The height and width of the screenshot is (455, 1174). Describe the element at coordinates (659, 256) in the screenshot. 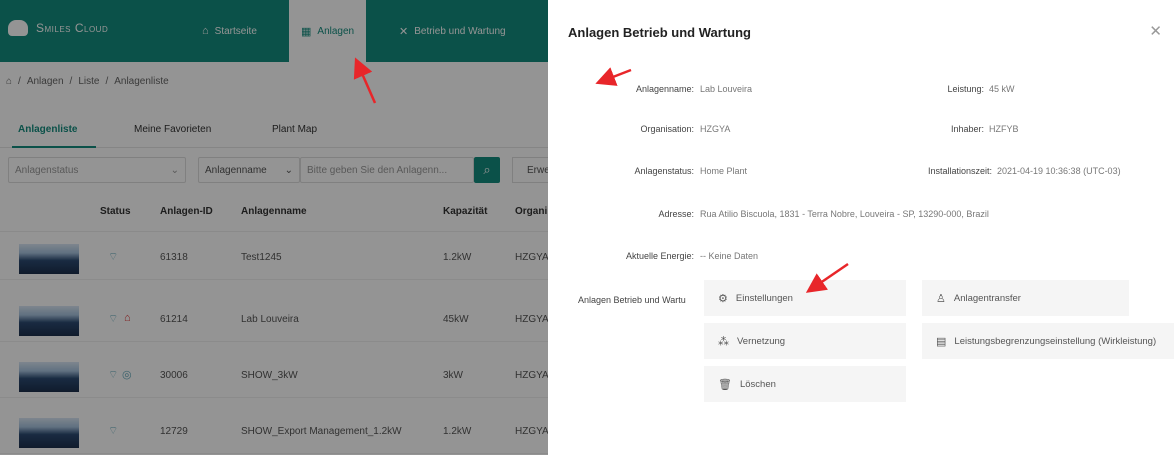

I see `current-energy-label: Aktuelle Energie:` at that location.